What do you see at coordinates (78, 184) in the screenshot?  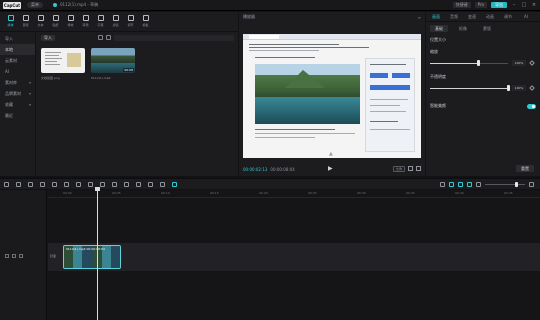 I see `delete-icon` at bounding box center [78, 184].